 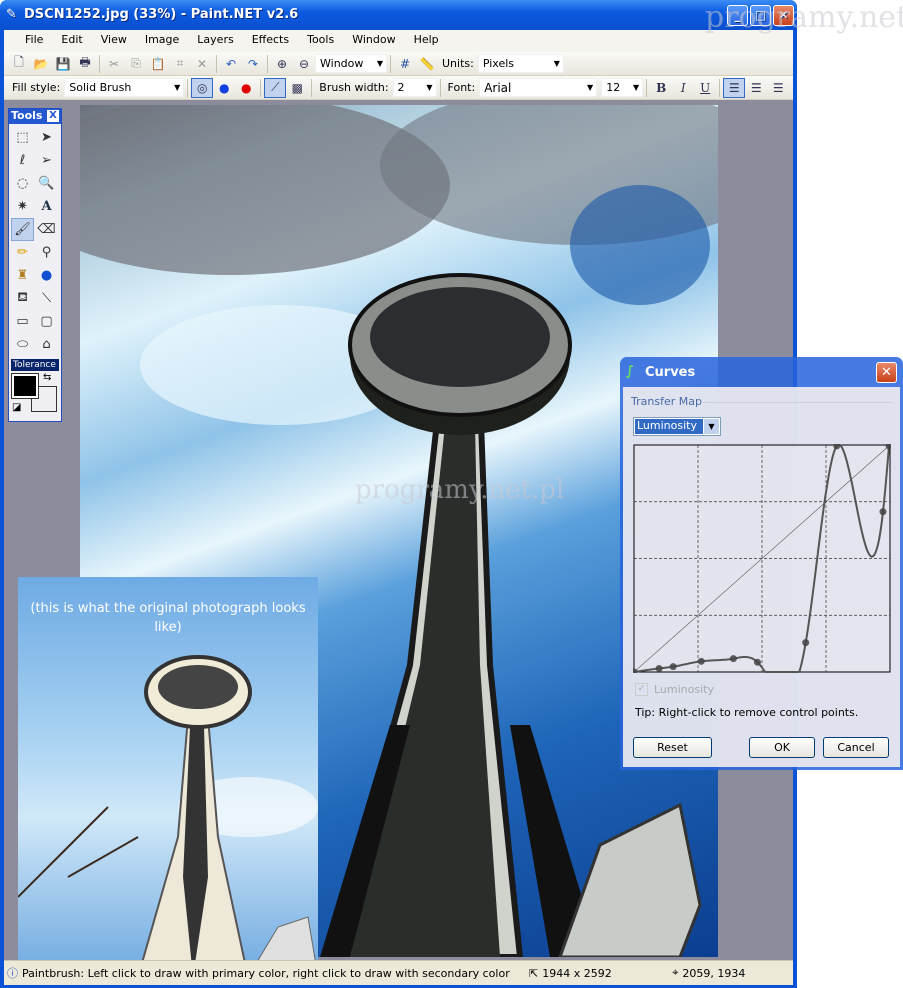 I want to click on align-left-icon: ☰, so click(x=734, y=87).